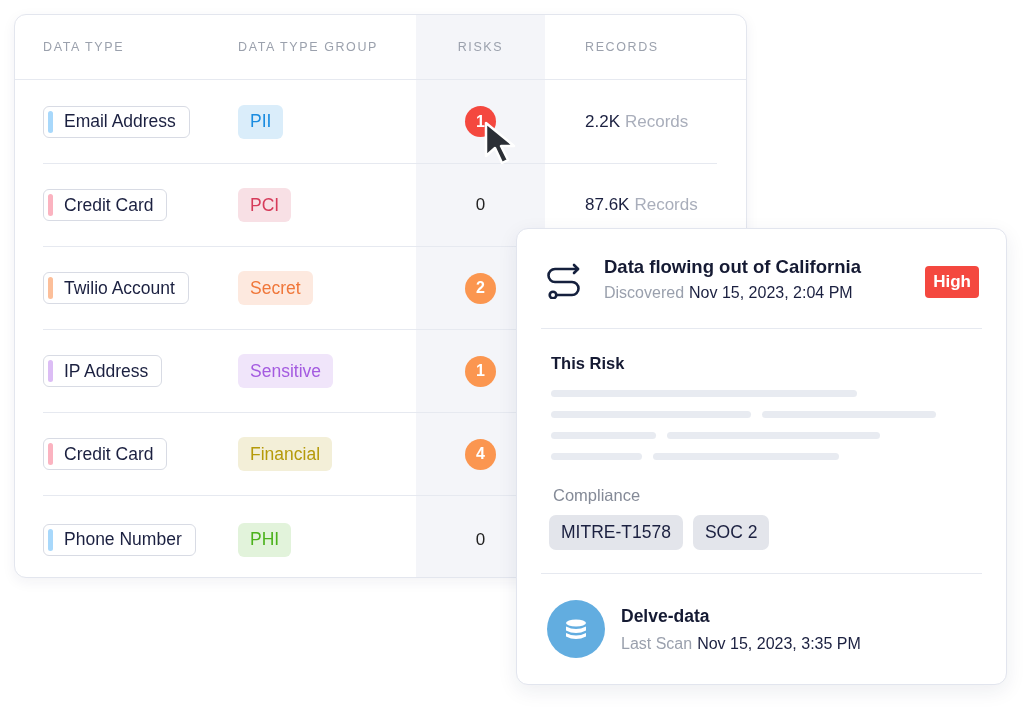 The width and height of the screenshot is (1033, 711). Describe the element at coordinates (265, 539) in the screenshot. I see `group-tag: PHI` at that location.